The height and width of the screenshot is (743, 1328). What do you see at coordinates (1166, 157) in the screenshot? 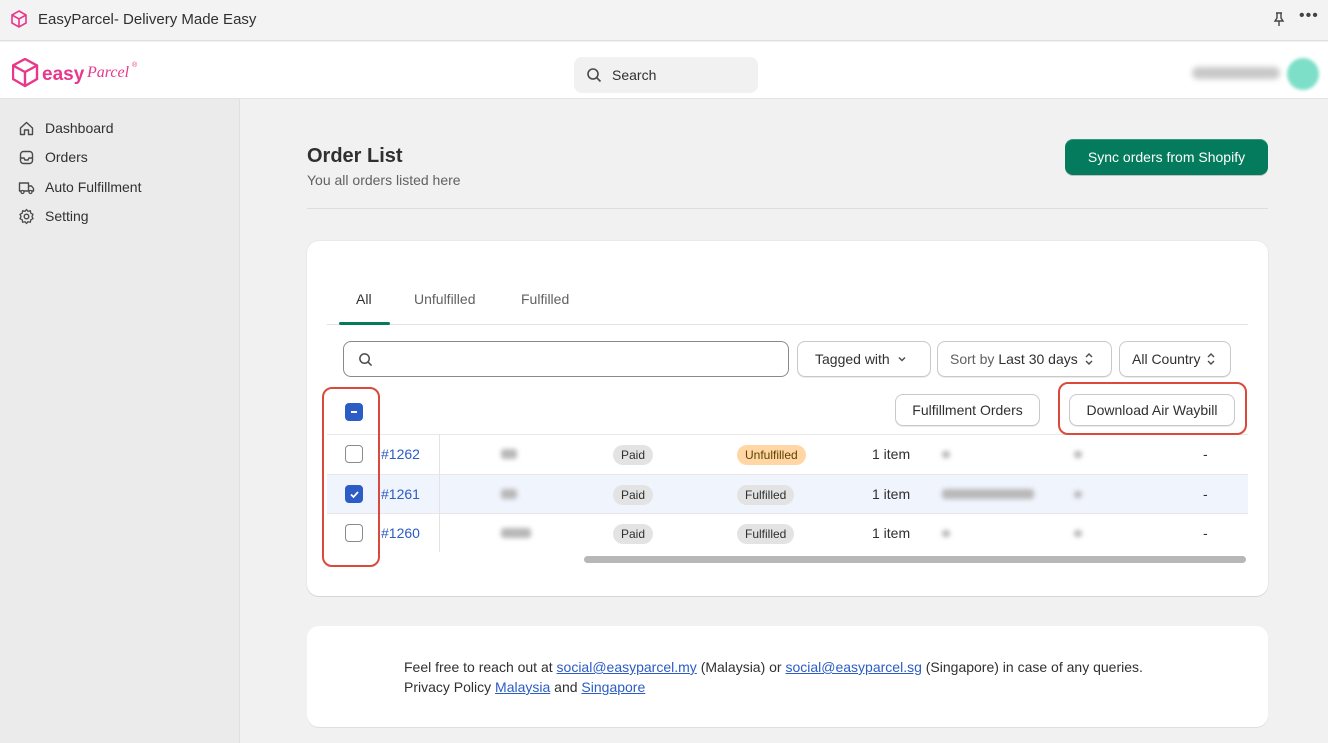
I see `sync-orders-button: Sync orders from Shopify` at bounding box center [1166, 157].